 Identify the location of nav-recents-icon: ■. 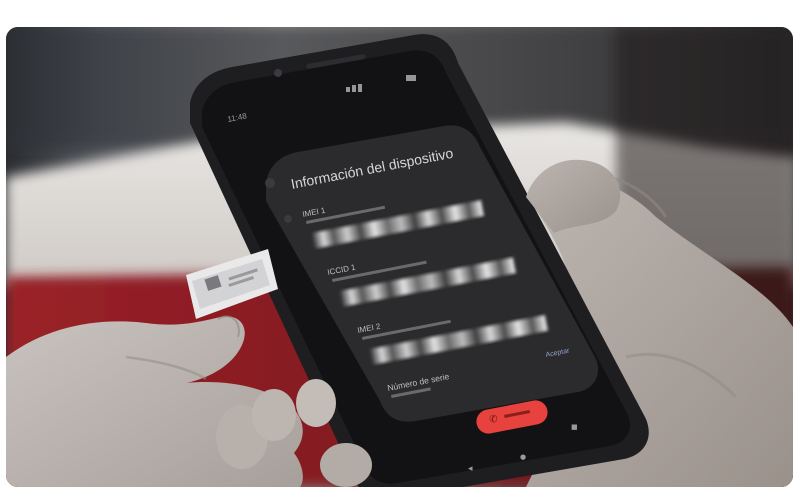
(574, 427).